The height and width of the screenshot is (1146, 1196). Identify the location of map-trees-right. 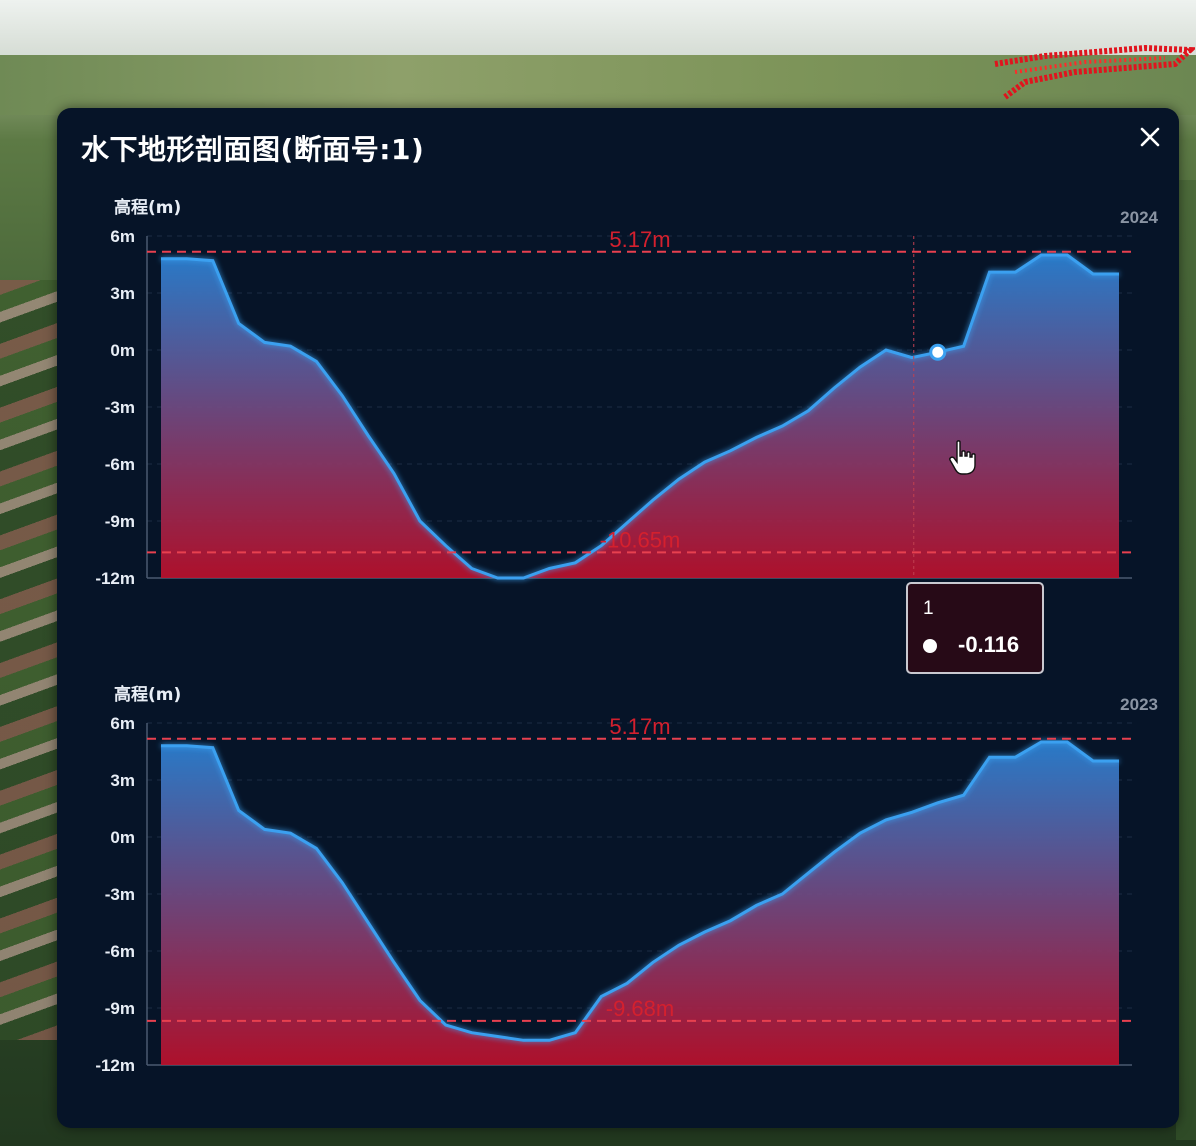
(1186, 660).